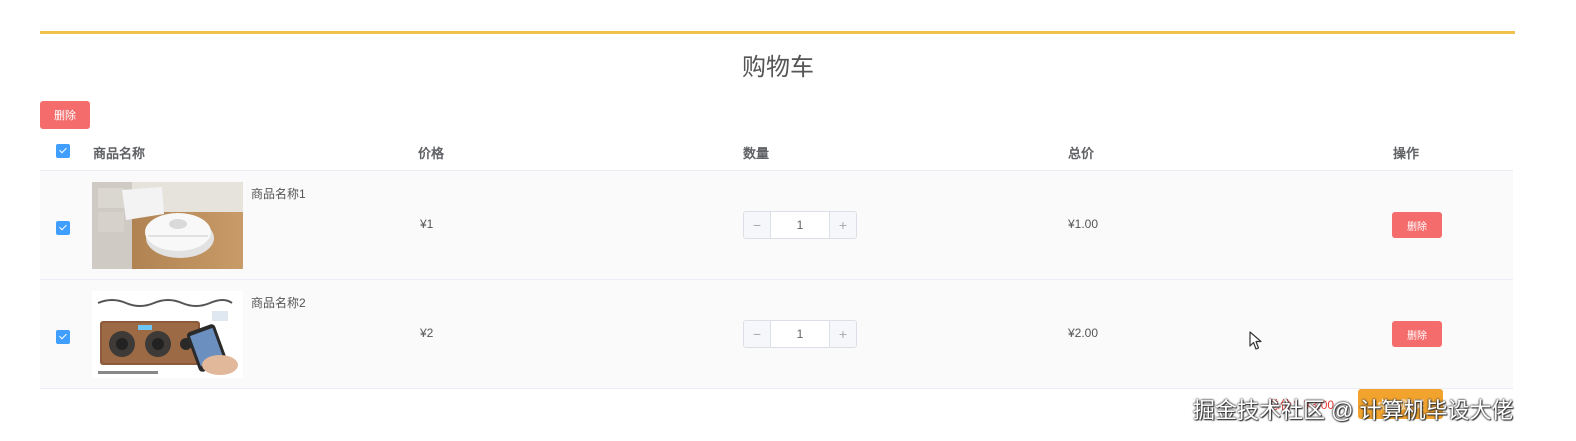 This screenshot has width=1576, height=441. I want to click on header-quantity: 数量, so click(756, 153).